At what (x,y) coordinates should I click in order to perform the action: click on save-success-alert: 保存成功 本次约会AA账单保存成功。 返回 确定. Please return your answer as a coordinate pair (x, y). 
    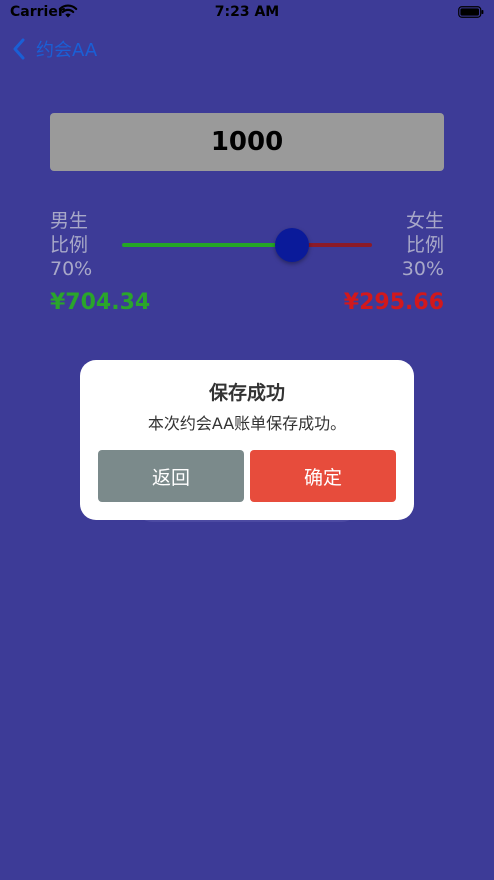
    Looking at the image, I should click on (247, 440).